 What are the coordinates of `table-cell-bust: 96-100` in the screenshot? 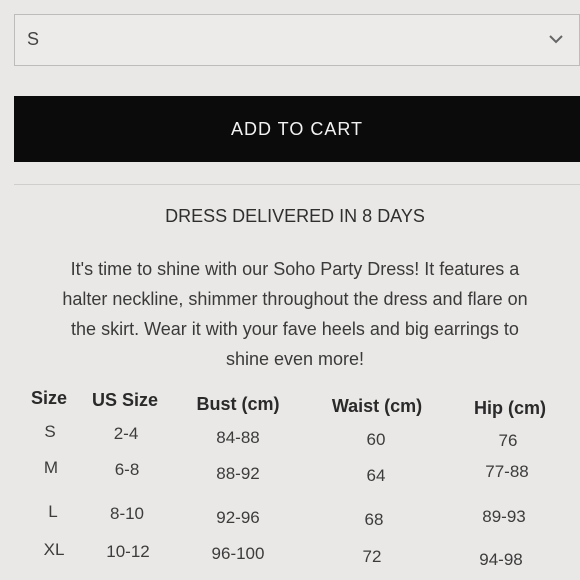 It's located at (238, 553).